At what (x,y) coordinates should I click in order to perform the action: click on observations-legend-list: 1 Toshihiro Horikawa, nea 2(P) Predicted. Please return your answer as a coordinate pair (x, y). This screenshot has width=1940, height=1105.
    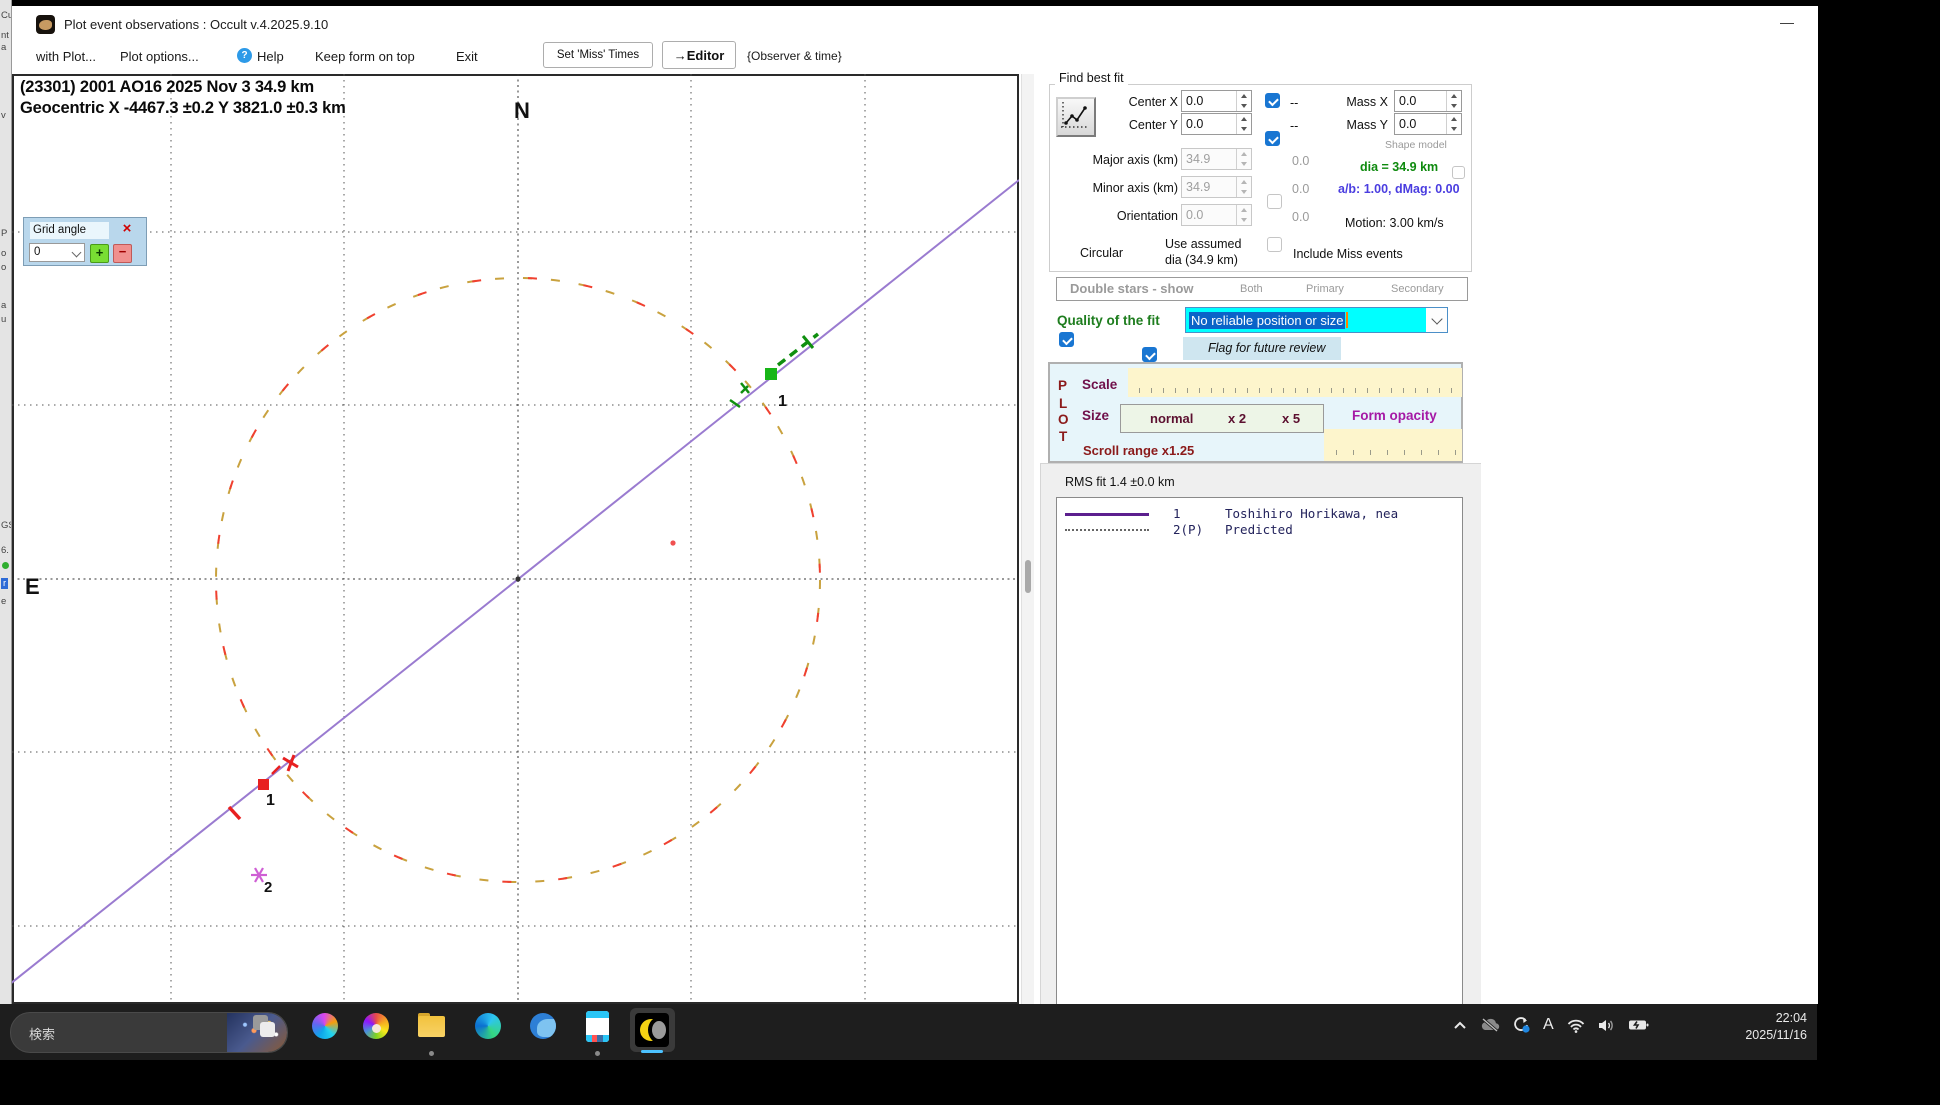
    Looking at the image, I should click on (1259, 750).